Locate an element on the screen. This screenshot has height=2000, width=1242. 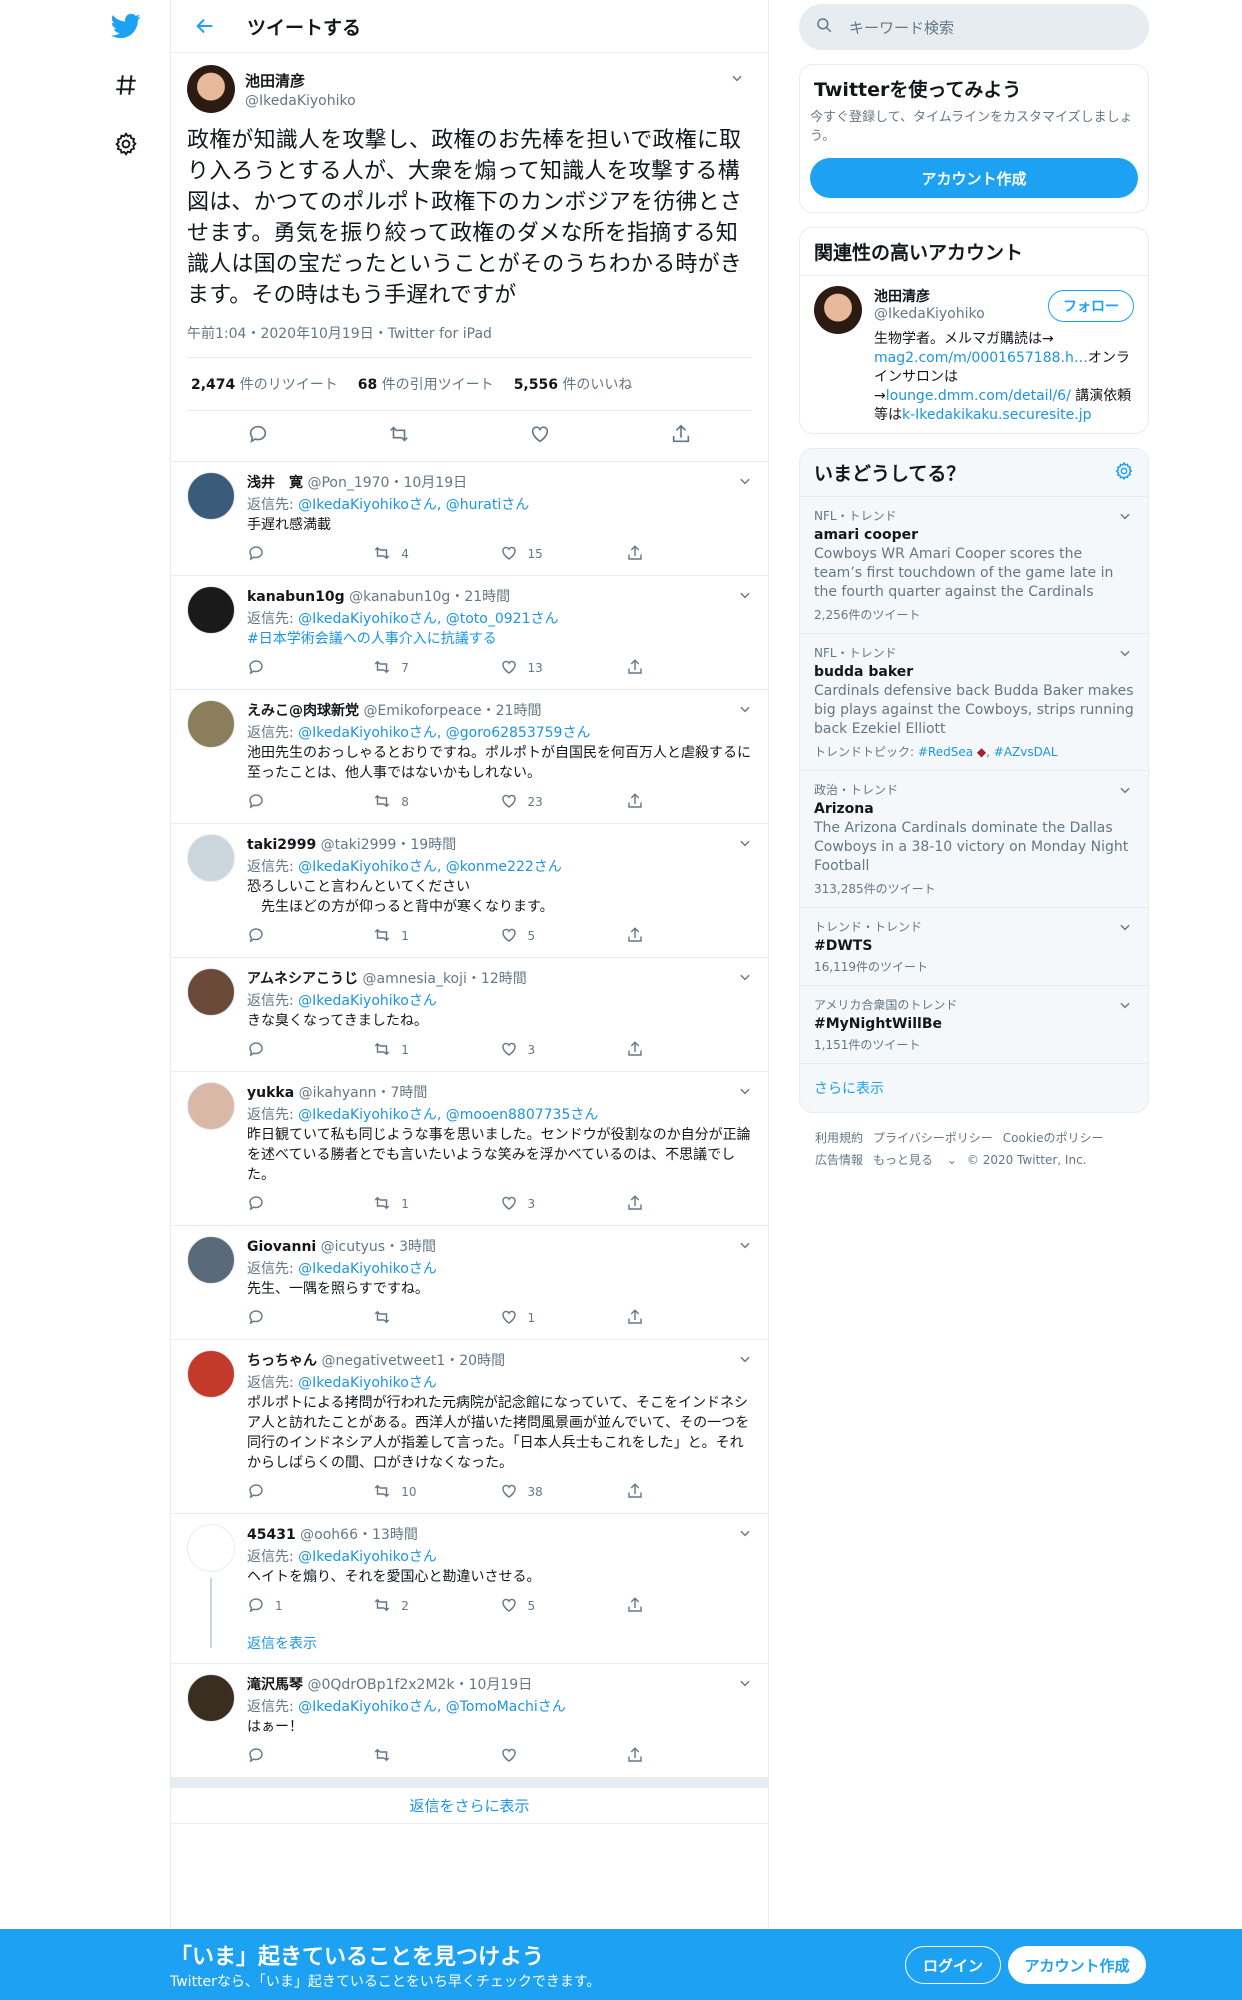
reply-time: 10月19日 is located at coordinates (435, 483).